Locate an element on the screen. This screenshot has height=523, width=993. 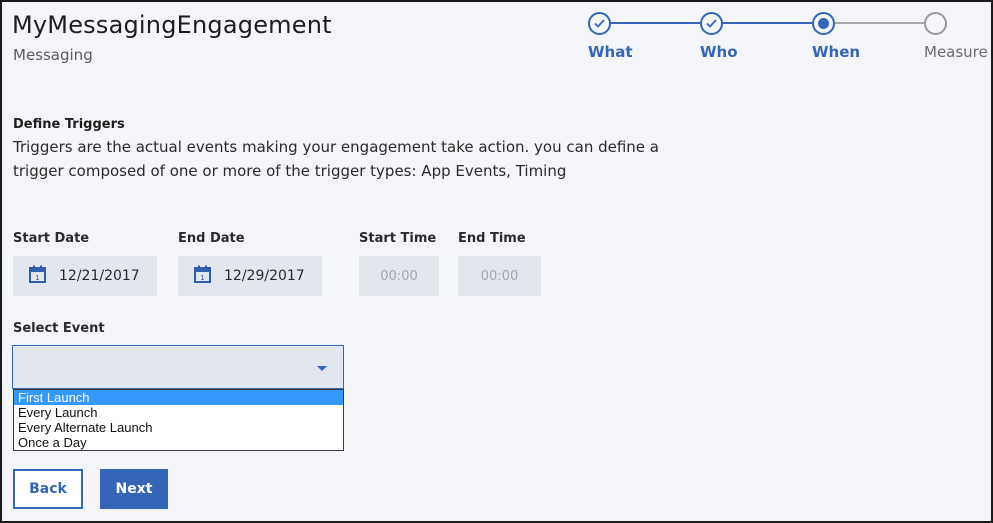
step-label-when: When is located at coordinates (836, 52).